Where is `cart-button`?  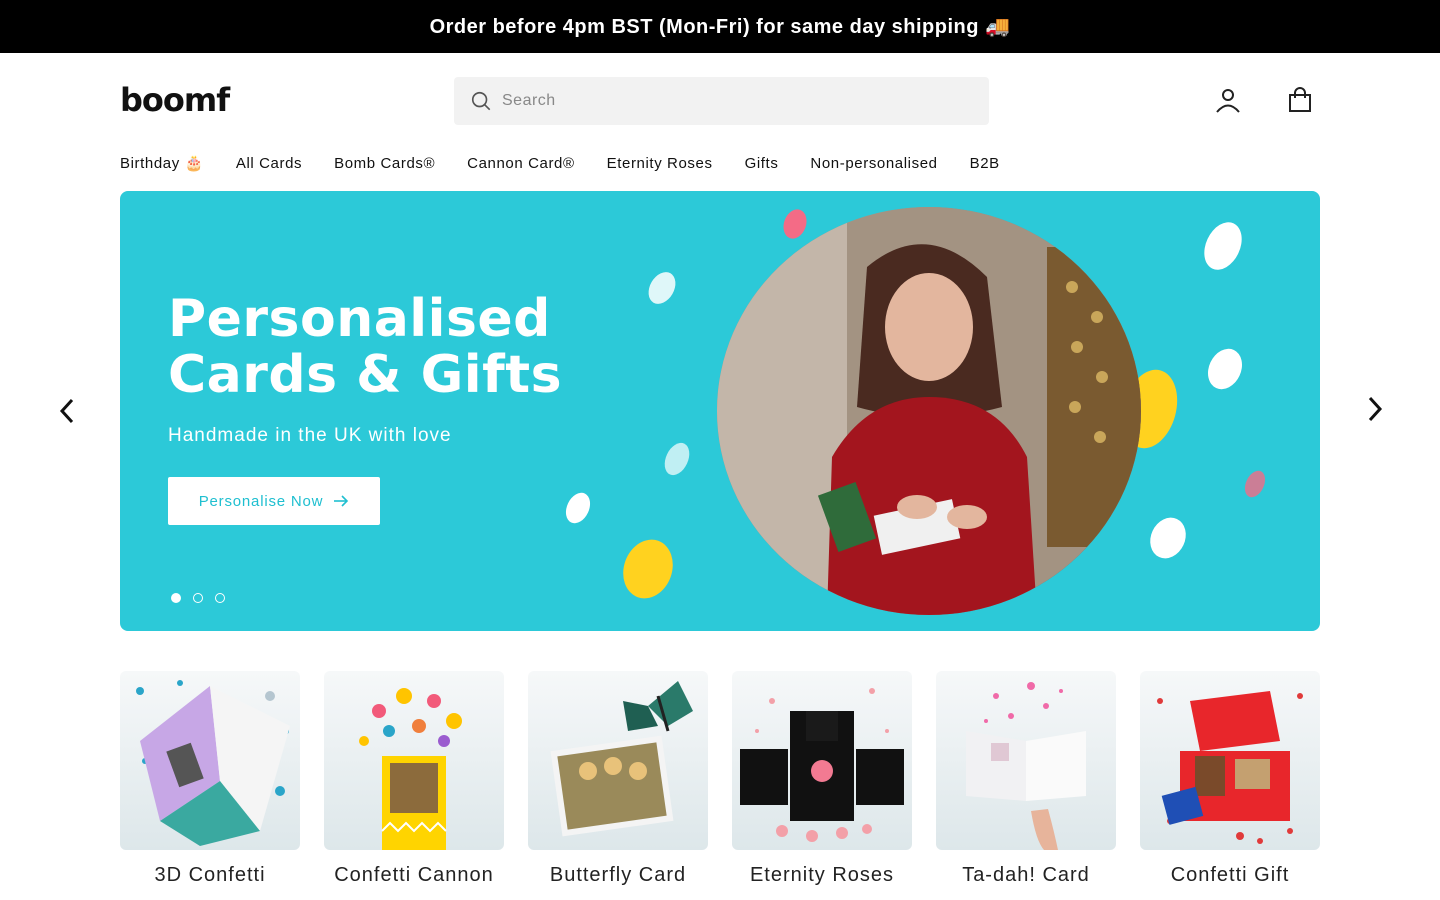 cart-button is located at coordinates (1300, 100).